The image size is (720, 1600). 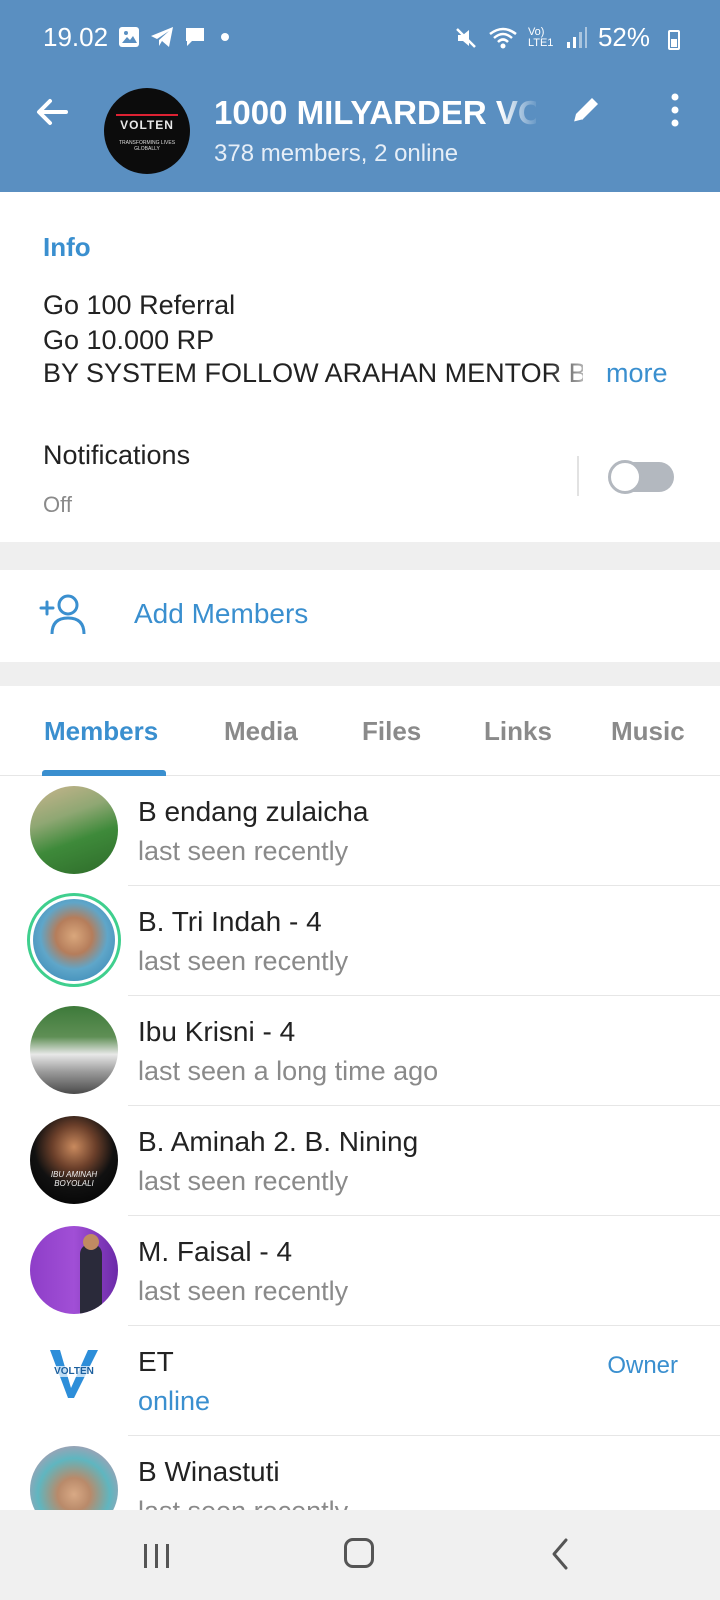 What do you see at coordinates (195, 37) in the screenshot?
I see `chat-icon` at bounding box center [195, 37].